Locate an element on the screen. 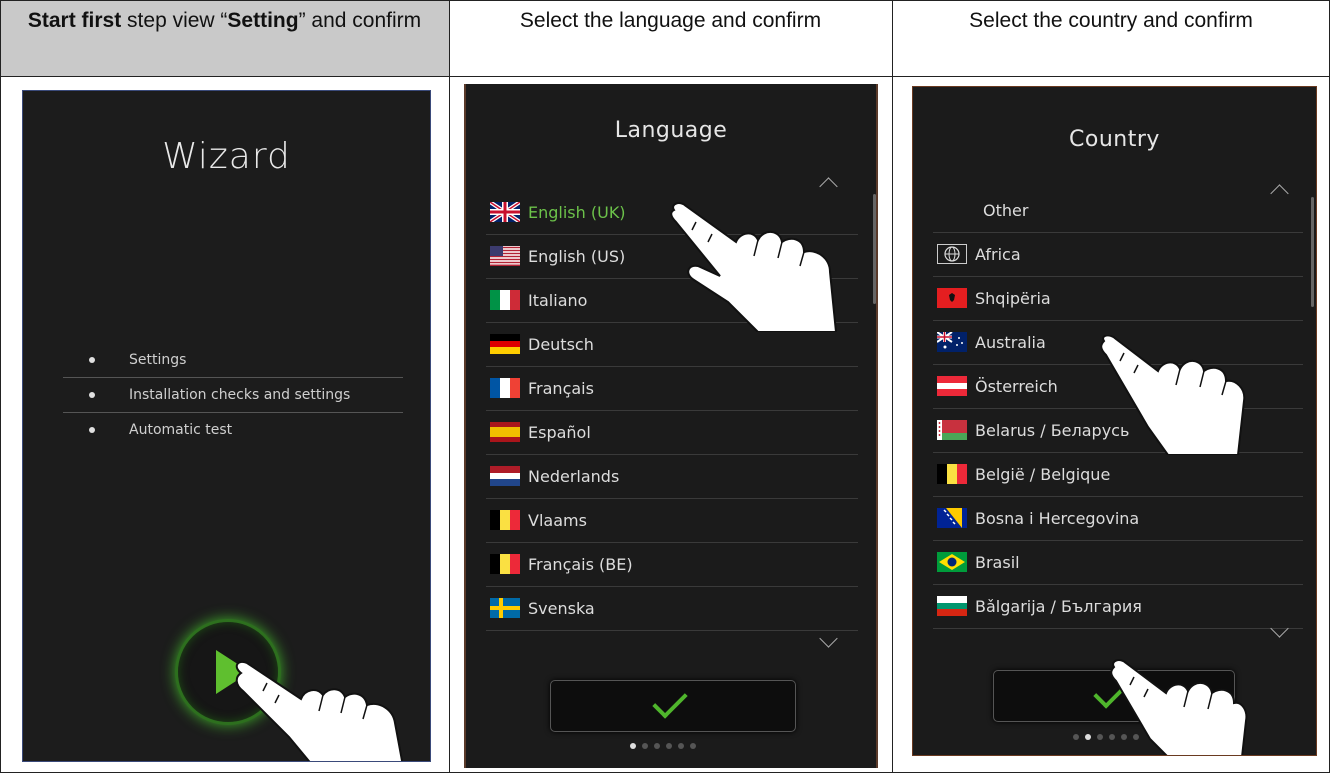 The image size is (1330, 773). list-item-label: Shqipëria is located at coordinates (1013, 298).